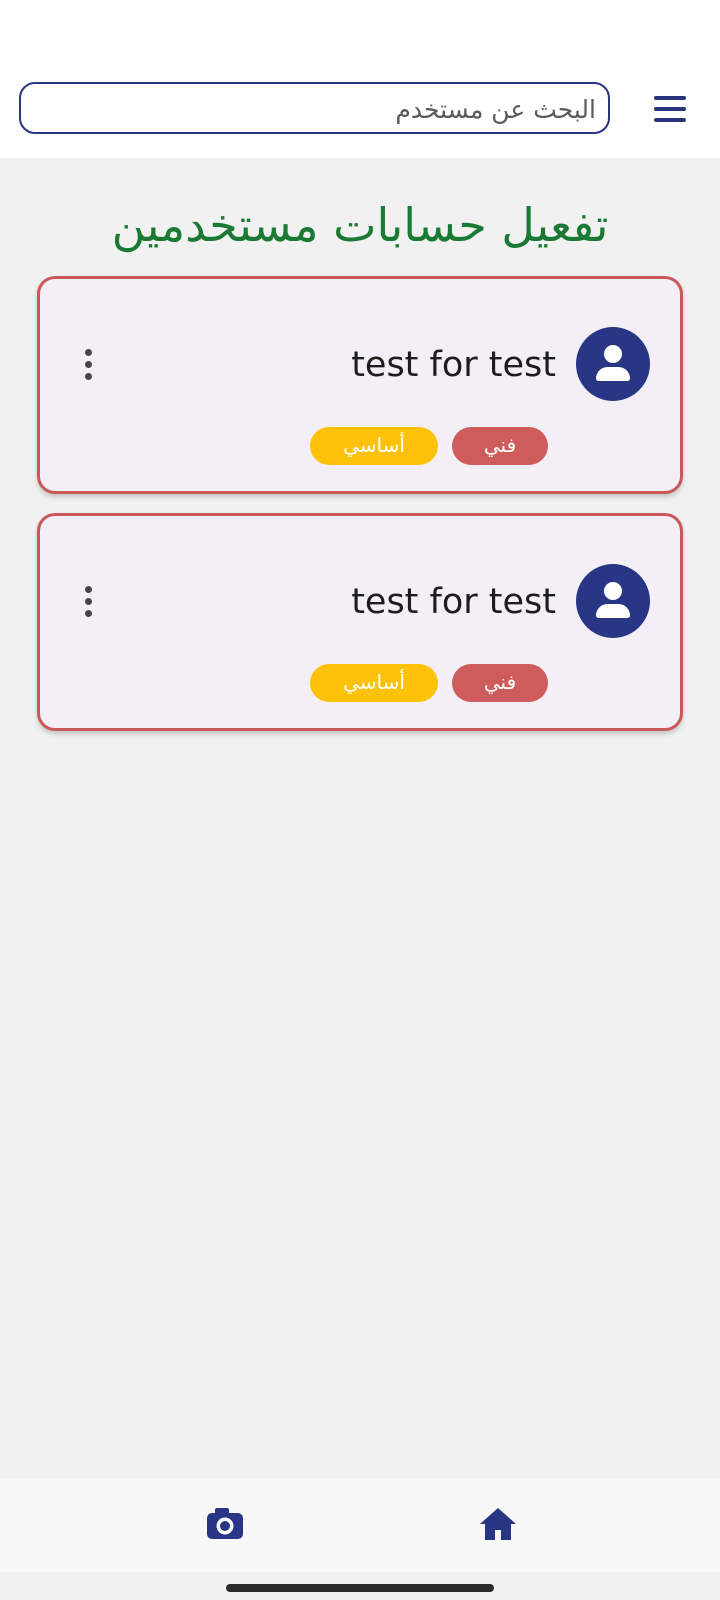 This screenshot has width=720, height=1600. I want to click on search-field, so click(314, 108).